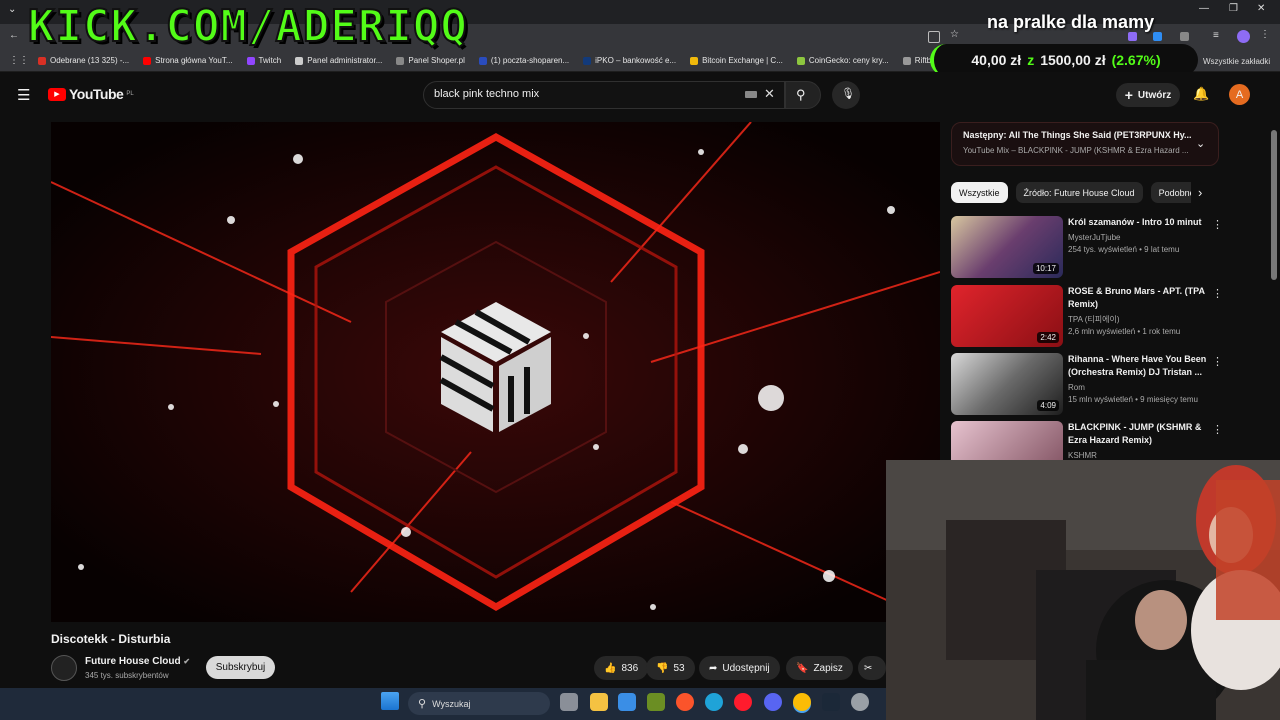  What do you see at coordinates (569, 702) in the screenshot?
I see `task-view-icon` at bounding box center [569, 702].